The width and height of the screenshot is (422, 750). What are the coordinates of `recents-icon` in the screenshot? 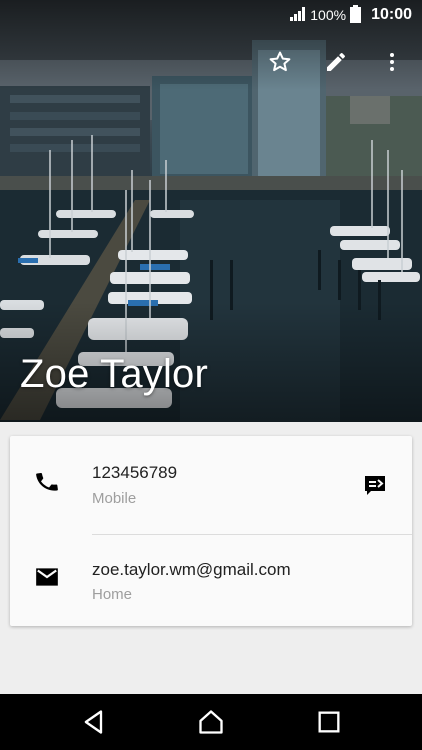 It's located at (329, 722).